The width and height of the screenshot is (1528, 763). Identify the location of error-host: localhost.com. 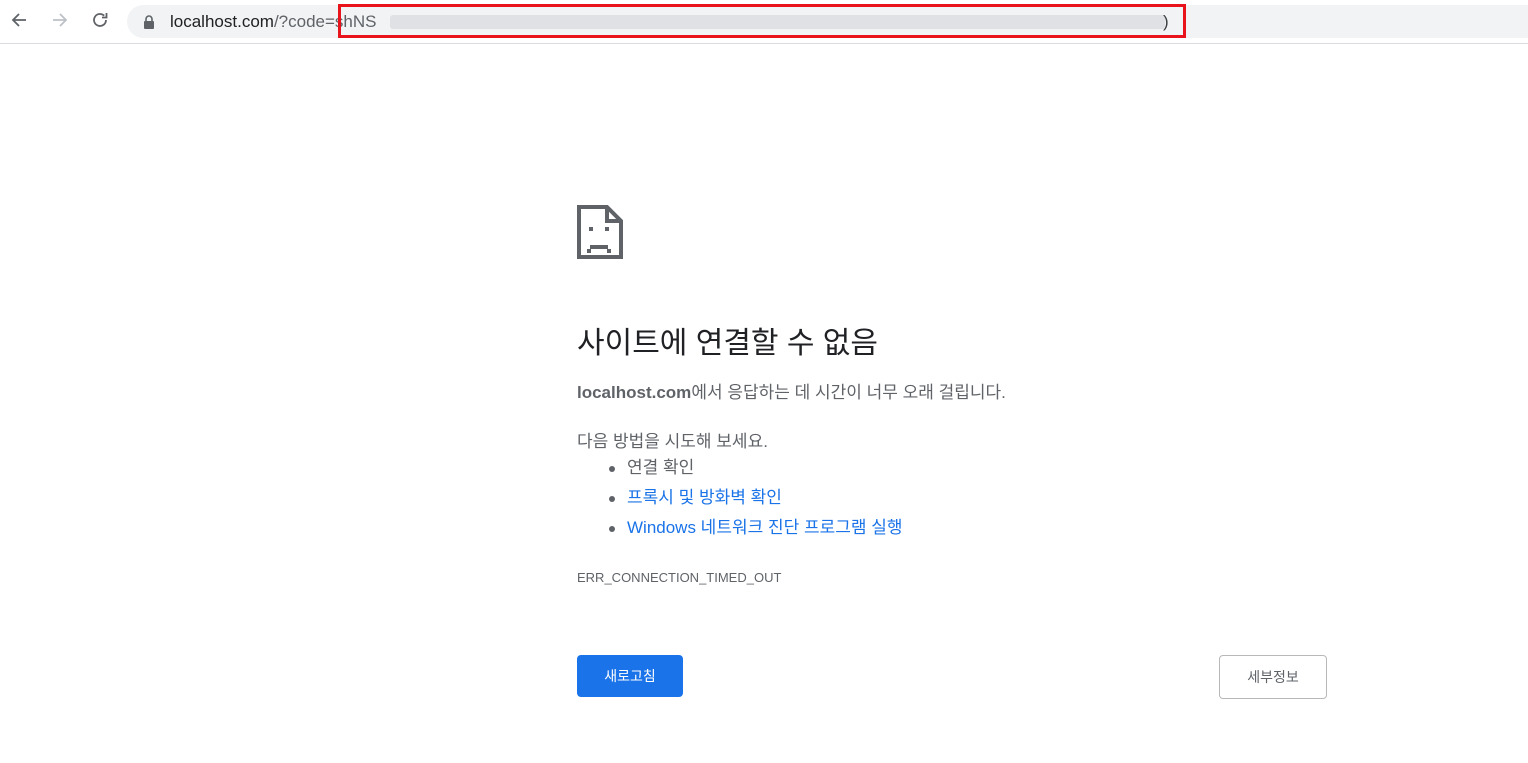
(634, 392).